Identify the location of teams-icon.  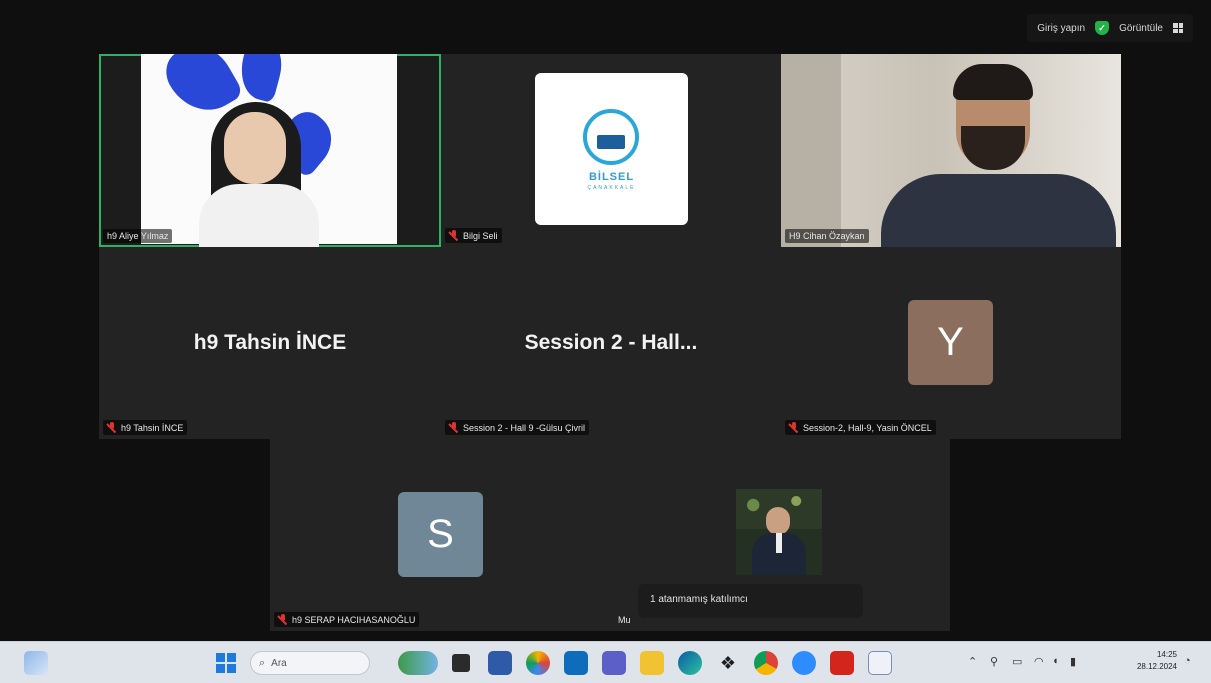
(614, 663).